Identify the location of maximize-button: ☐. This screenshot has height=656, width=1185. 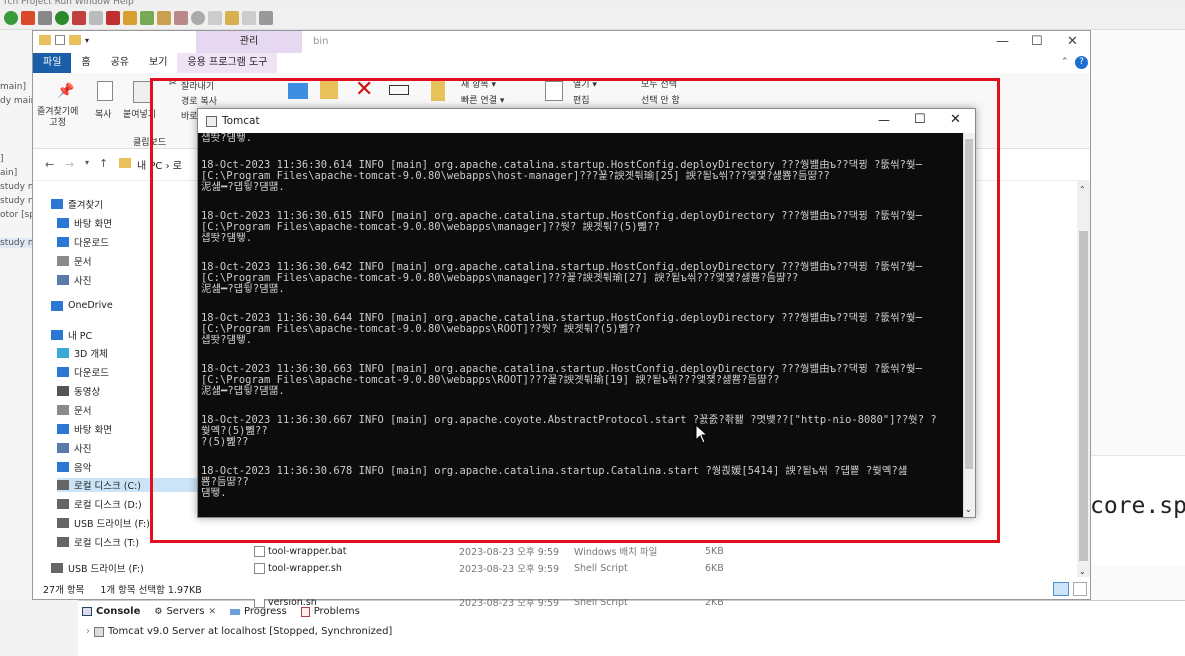
(1037, 41).